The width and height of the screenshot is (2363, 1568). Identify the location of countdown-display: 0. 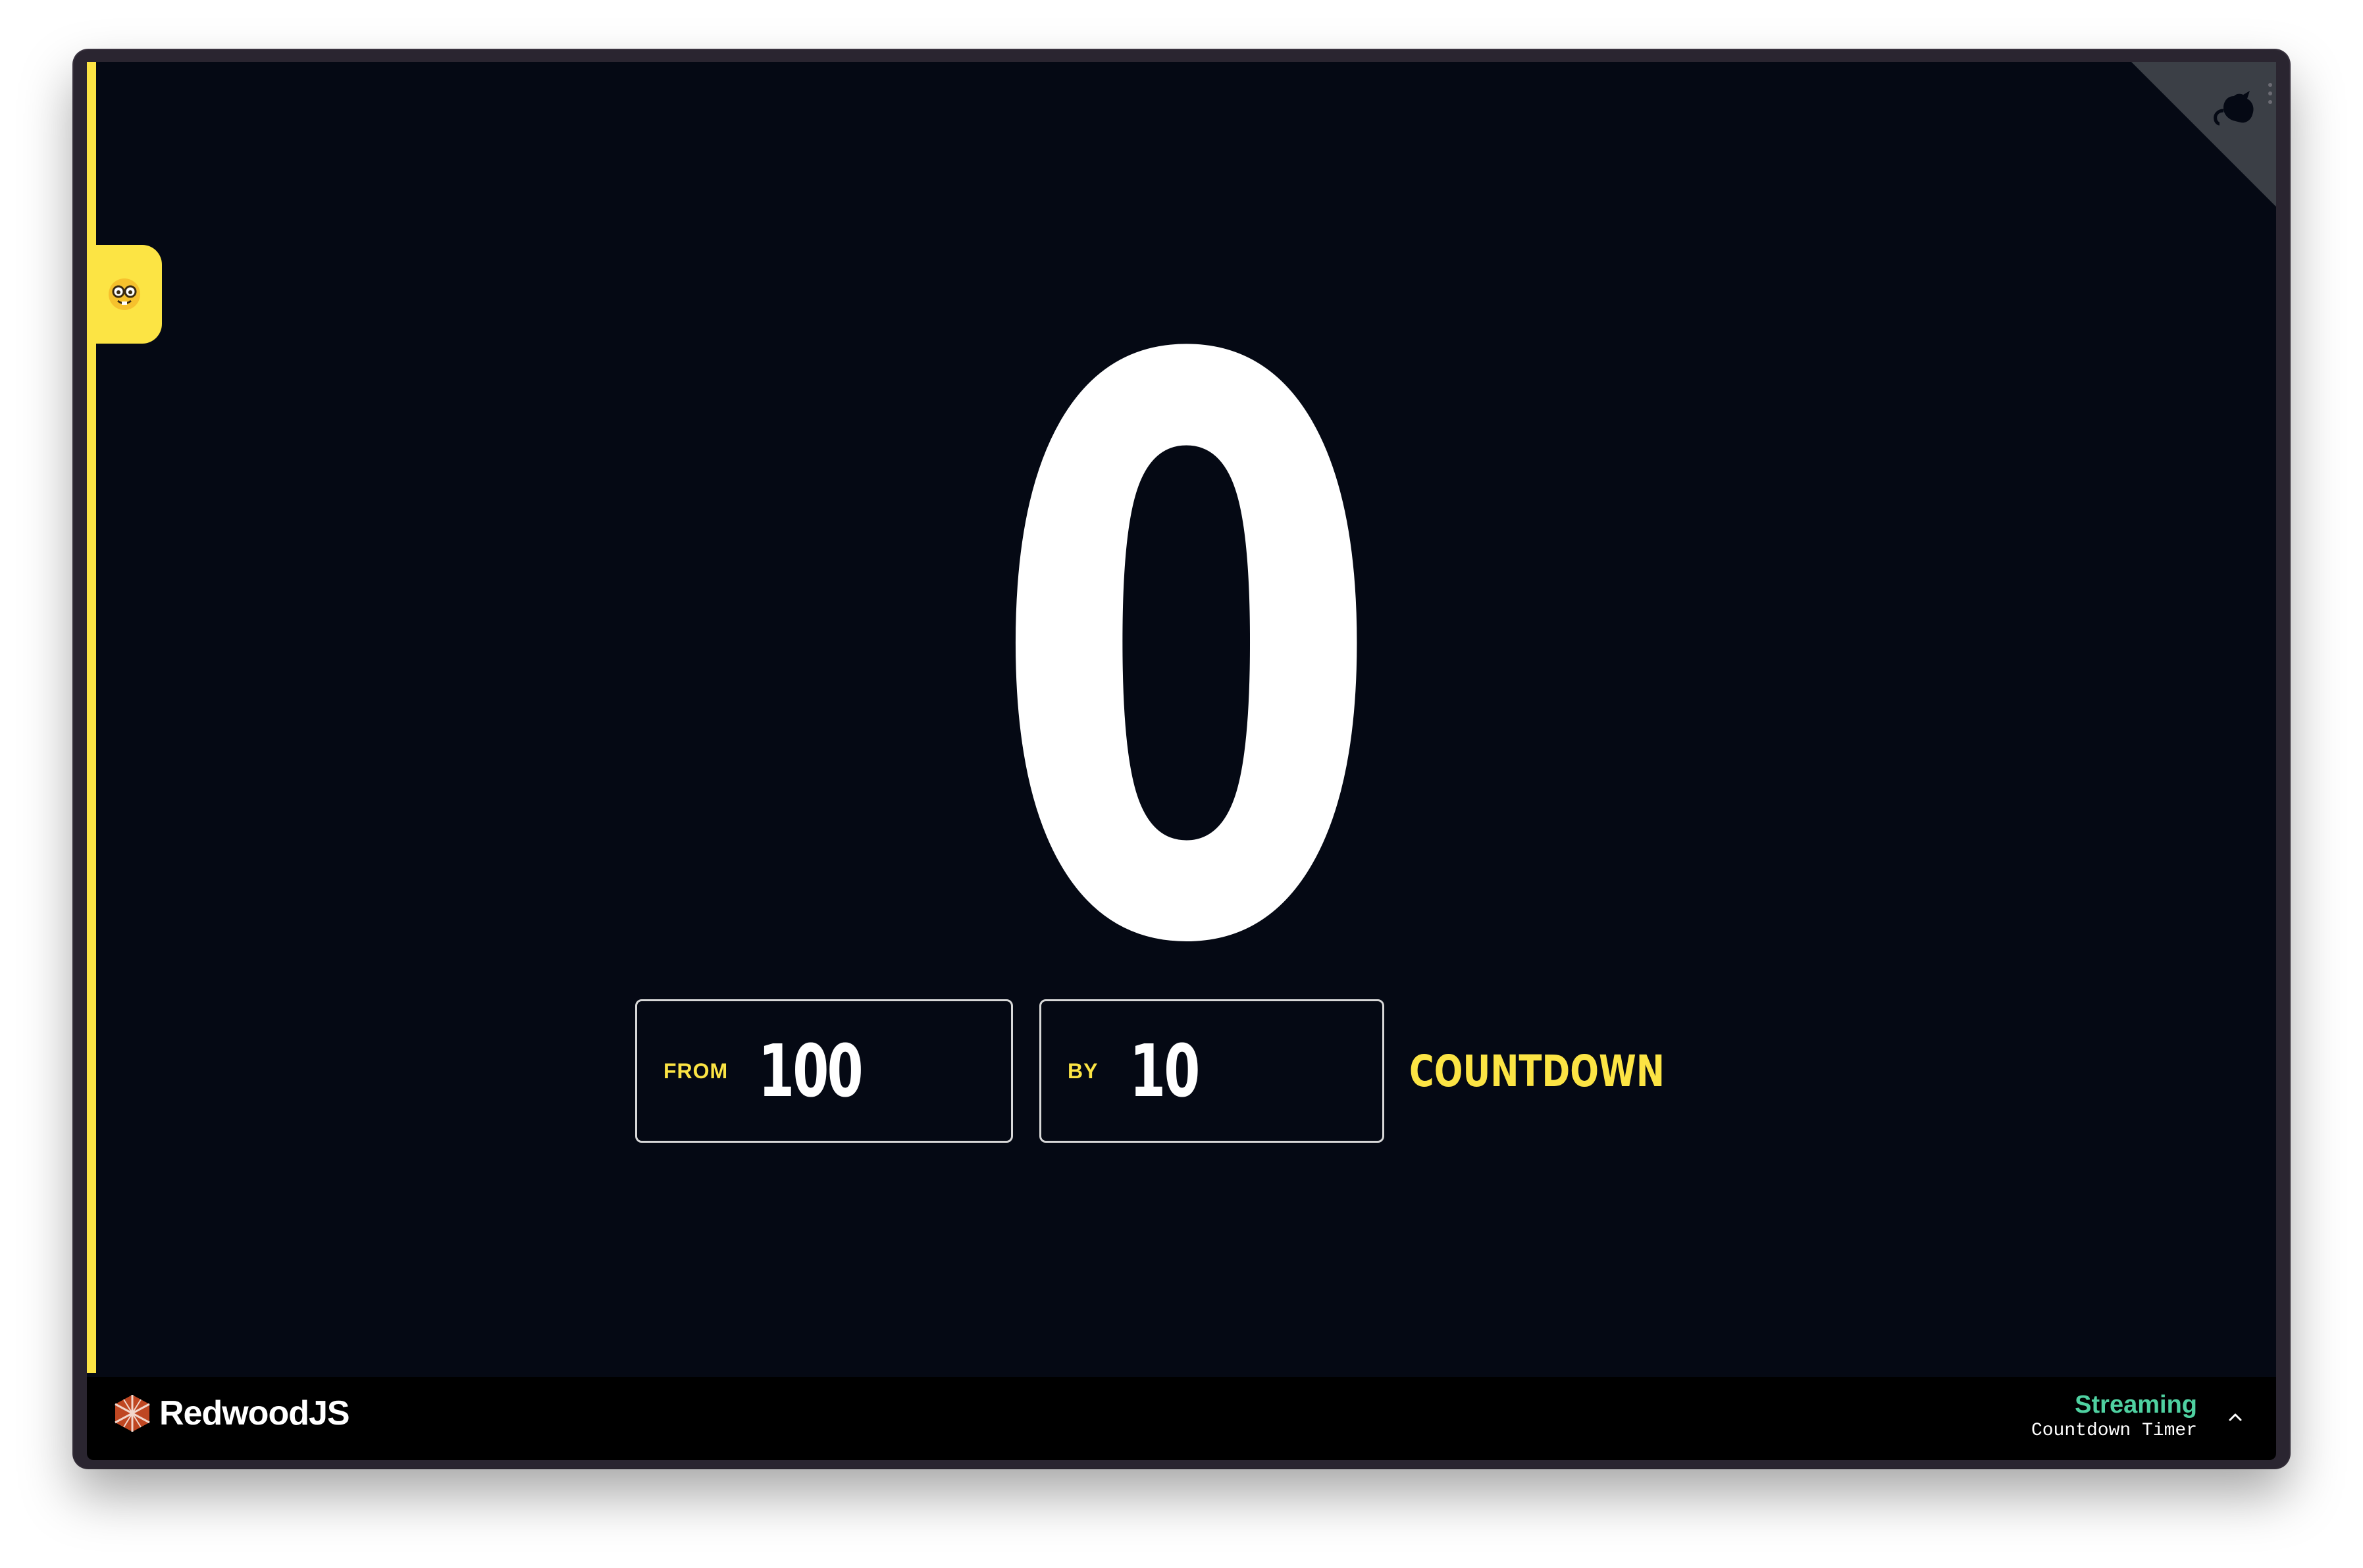
(1186, 657).